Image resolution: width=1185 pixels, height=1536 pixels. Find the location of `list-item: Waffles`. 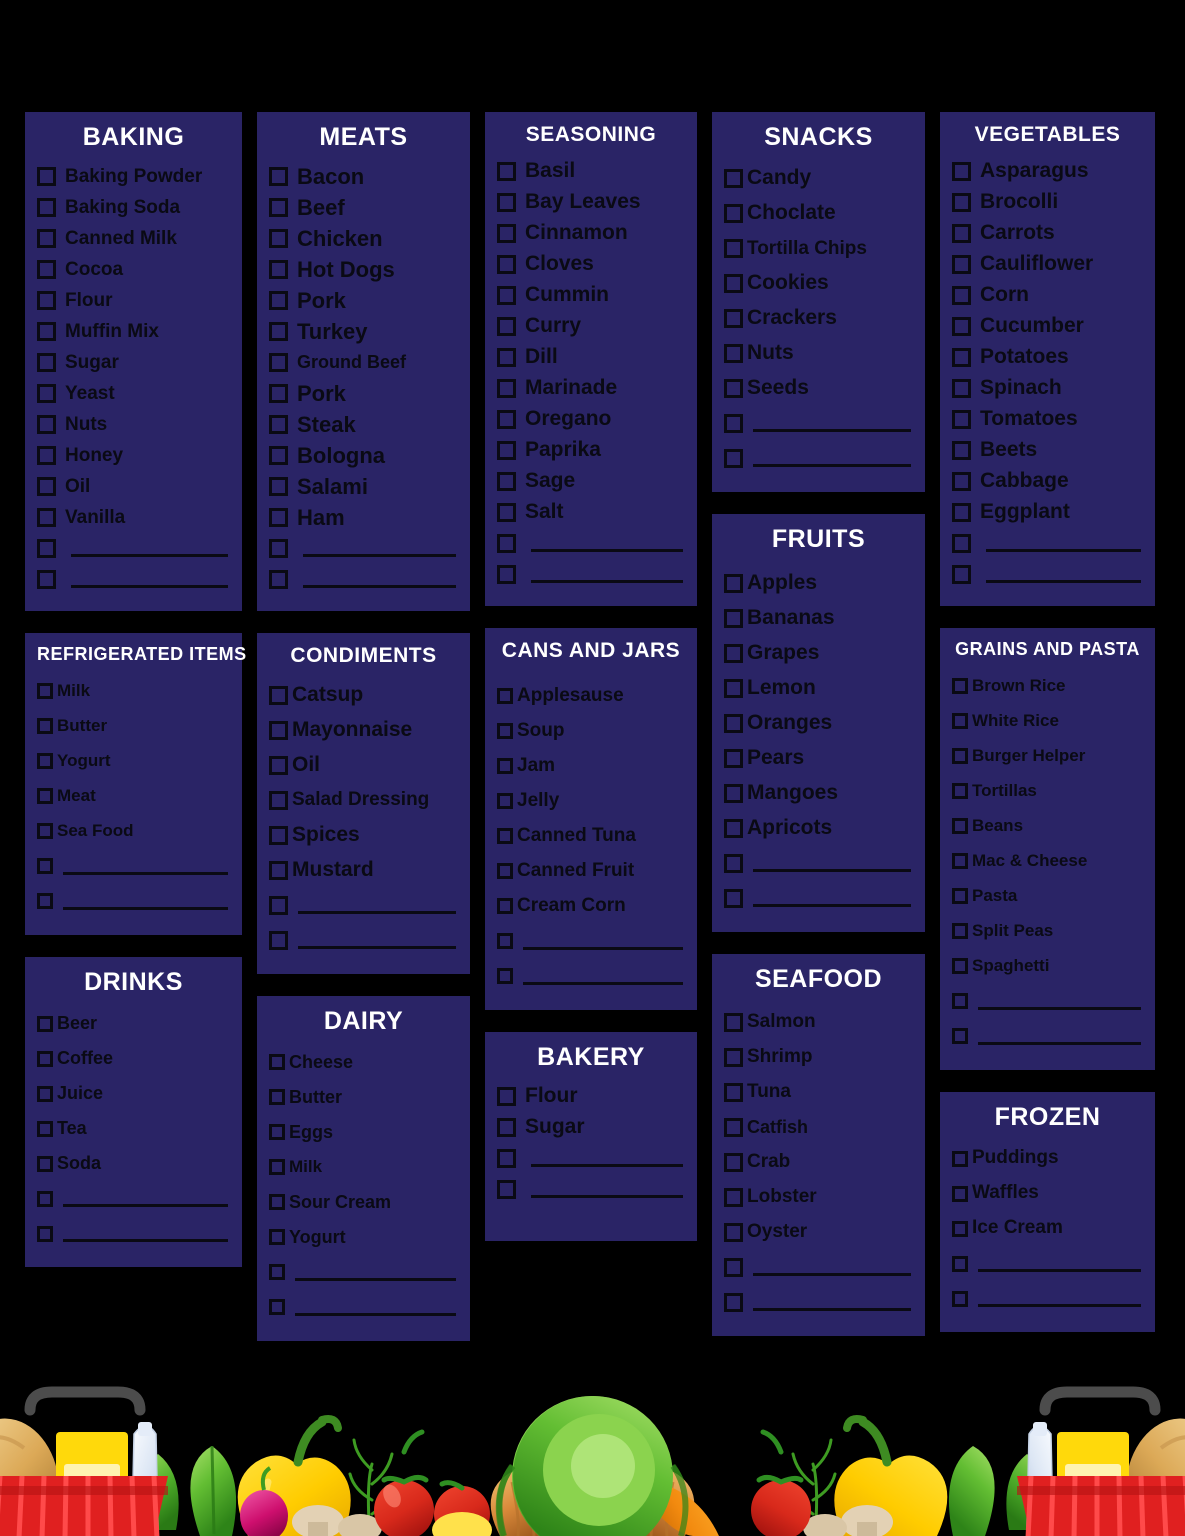

list-item: Waffles is located at coordinates (1047, 1193).